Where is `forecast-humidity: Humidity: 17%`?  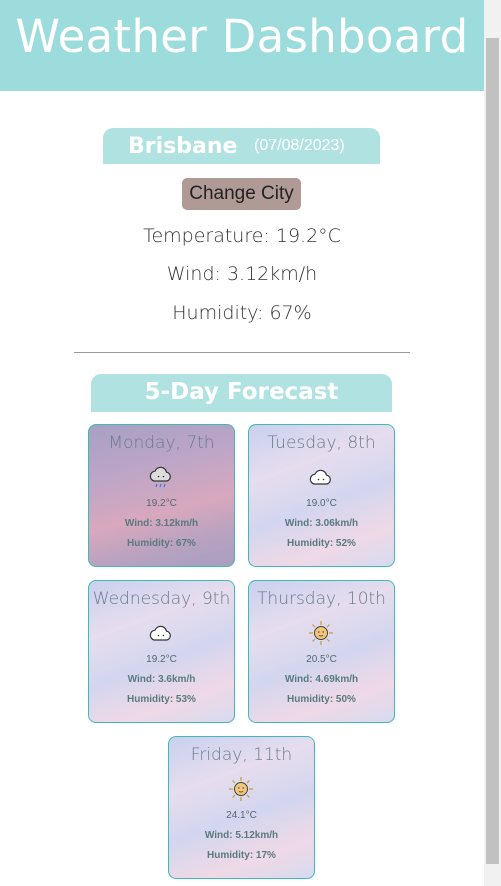 forecast-humidity: Humidity: 17% is located at coordinates (241, 855).